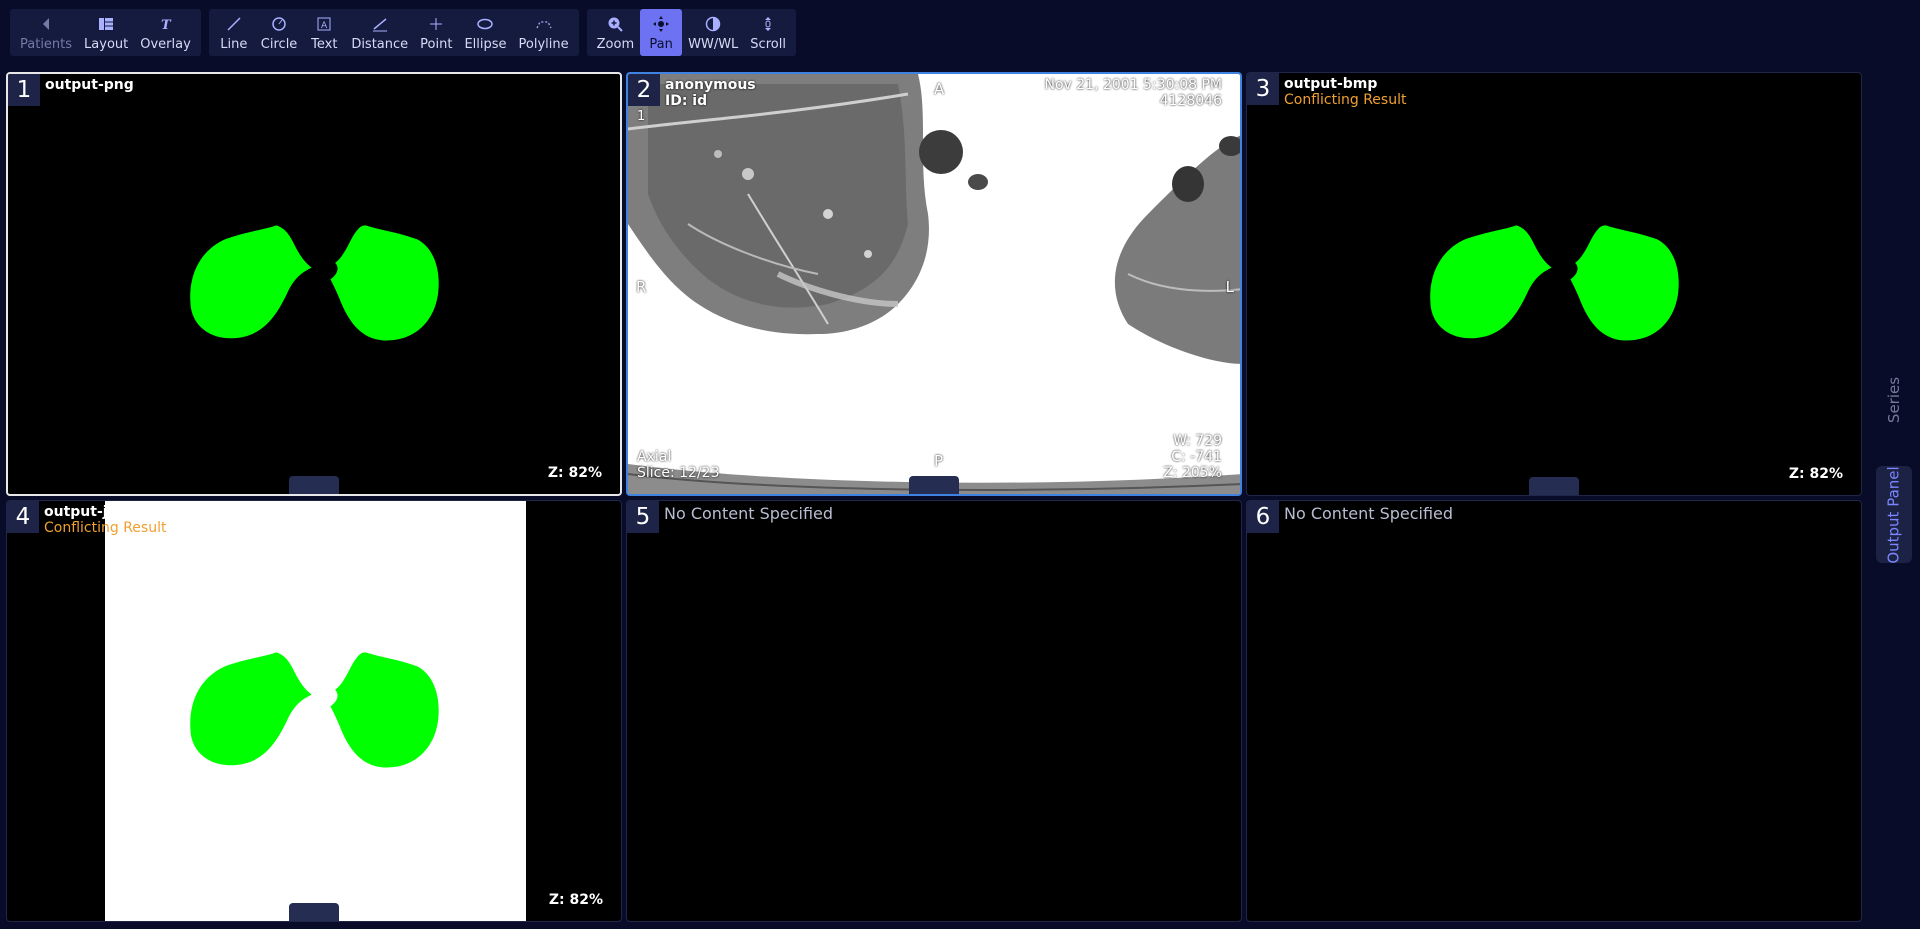 The image size is (1920, 929). I want to click on ellipse-icon, so click(485, 24).